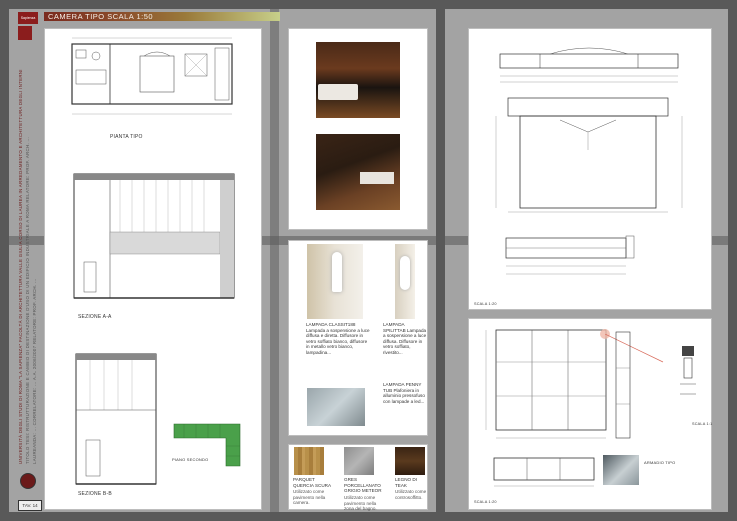 This screenshot has height=521, width=737. I want to click on render-photo-1-bed, so click(338, 92).